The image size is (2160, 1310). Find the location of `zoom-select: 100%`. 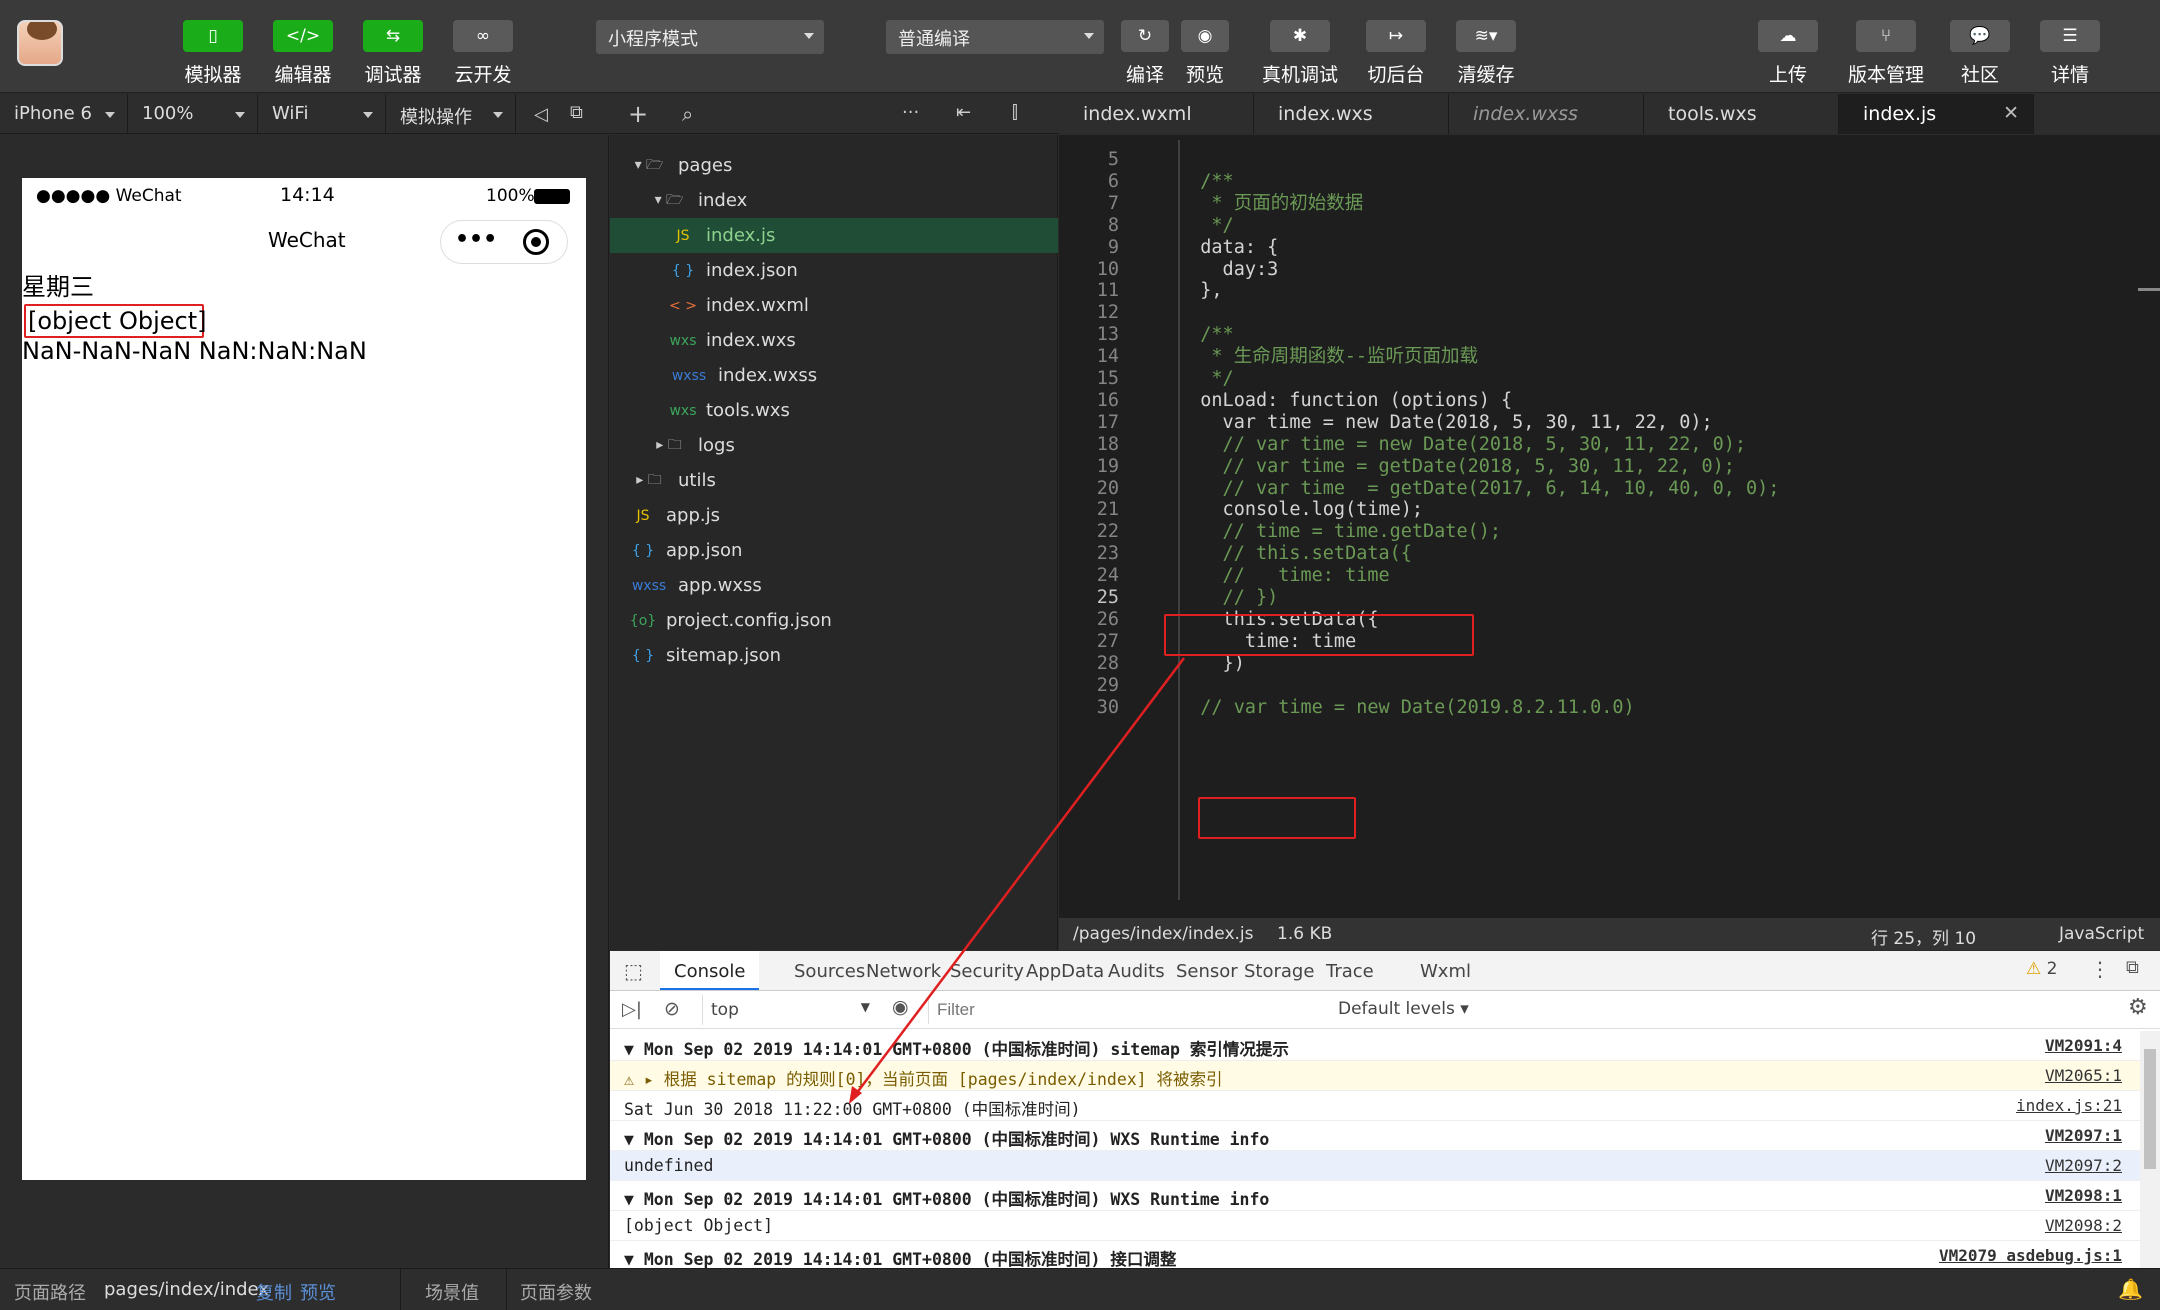

zoom-select: 100% is located at coordinates (193, 114).